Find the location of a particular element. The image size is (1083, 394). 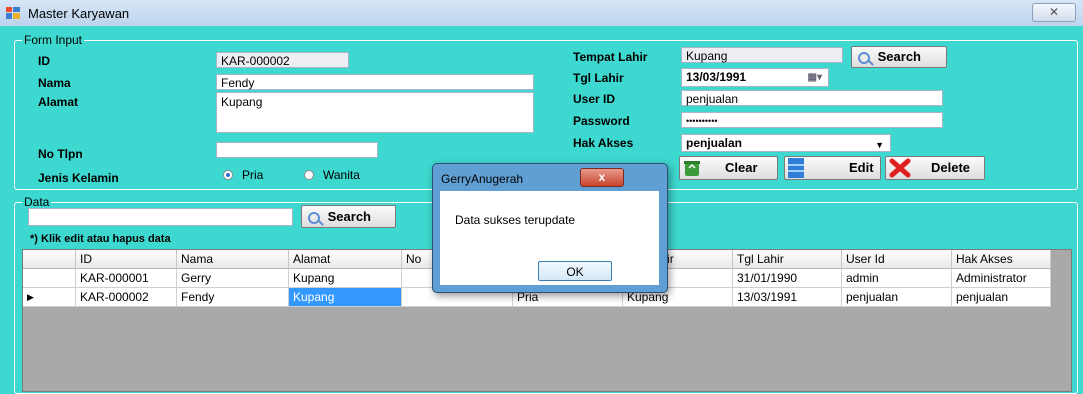

hak-akses-select: penjualan ▼ is located at coordinates (786, 143).